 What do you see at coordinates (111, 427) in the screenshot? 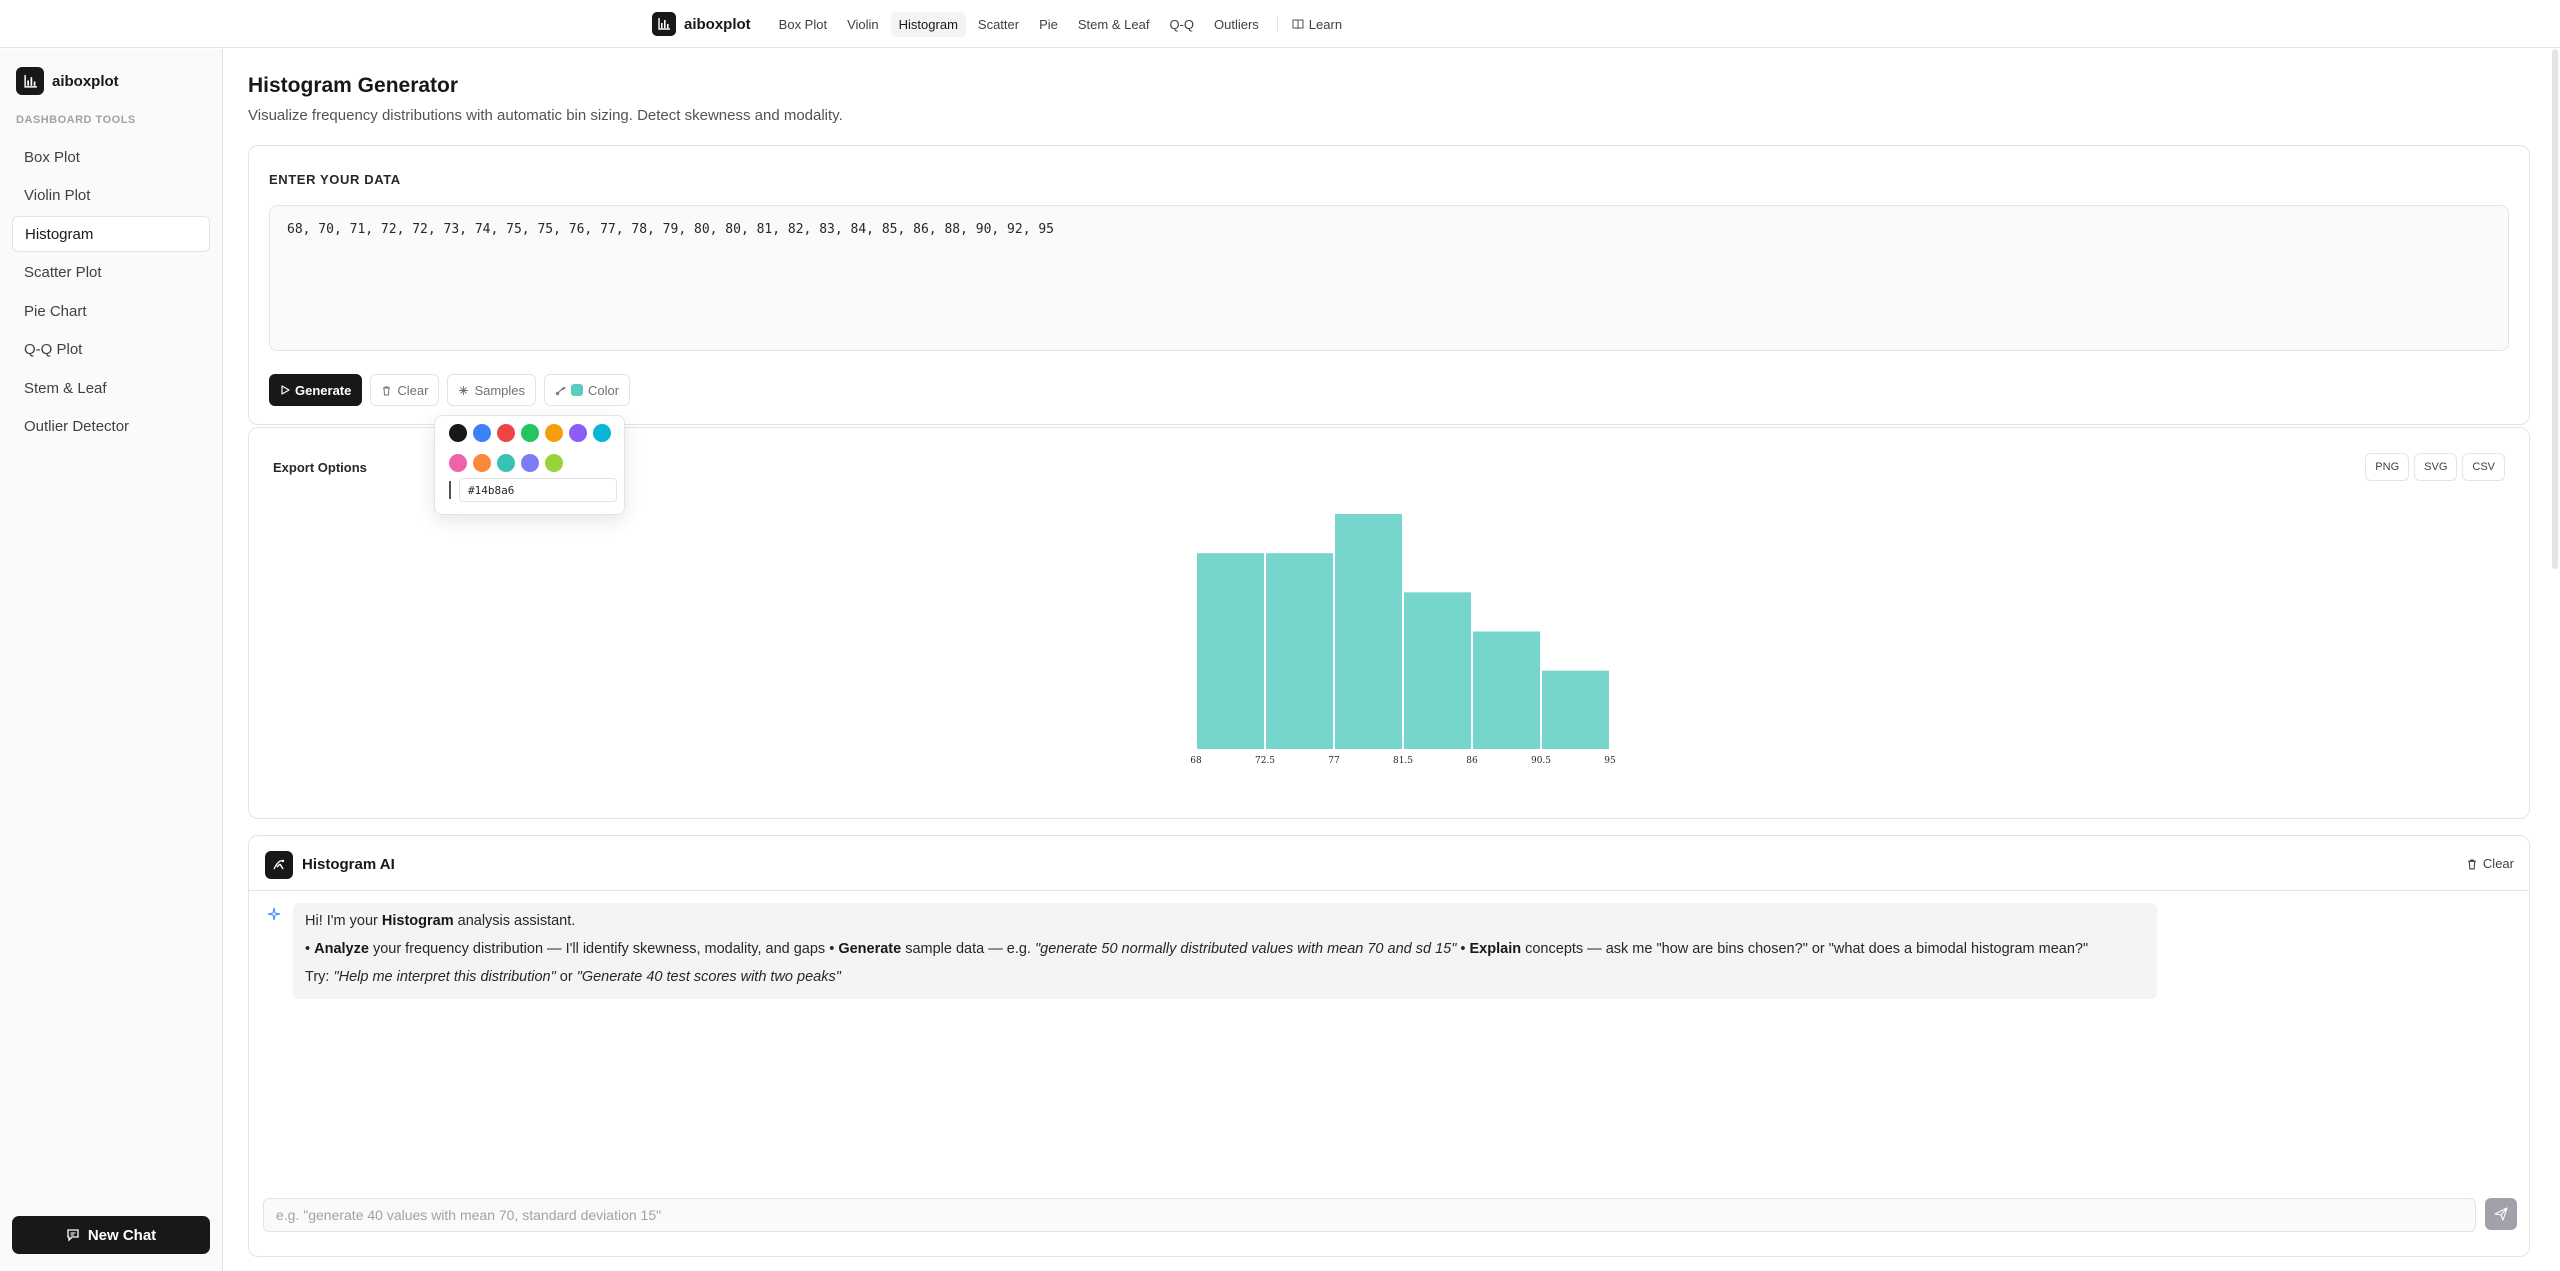
I see `sidebar-item-outlier-detector: Outlier Detector` at bounding box center [111, 427].